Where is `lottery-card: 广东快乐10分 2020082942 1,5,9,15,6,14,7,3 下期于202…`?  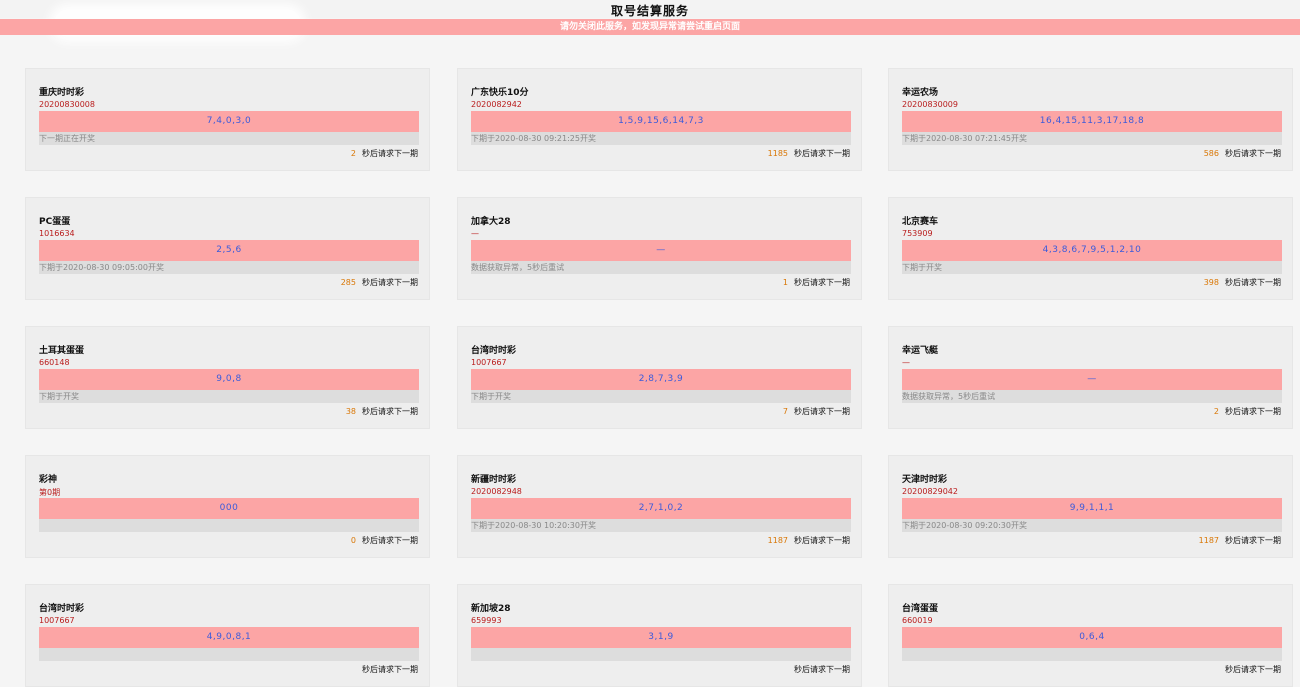 lottery-card: 广东快乐10分 2020082942 1,5,9,15,6,14,7,3 下期于202… is located at coordinates (659, 119).